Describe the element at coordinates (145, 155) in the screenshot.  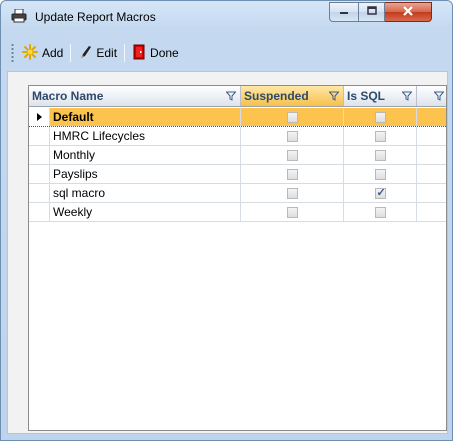
I see `macro-name-cell: Monthly` at that location.